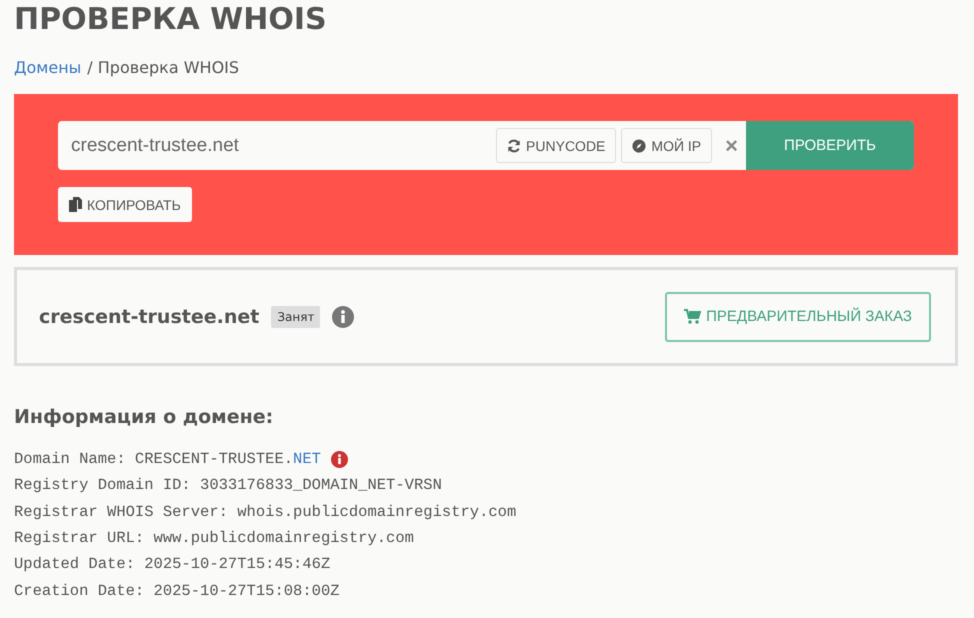 The width and height of the screenshot is (974, 618). I want to click on punycode-button: PUNYCODE, so click(556, 145).